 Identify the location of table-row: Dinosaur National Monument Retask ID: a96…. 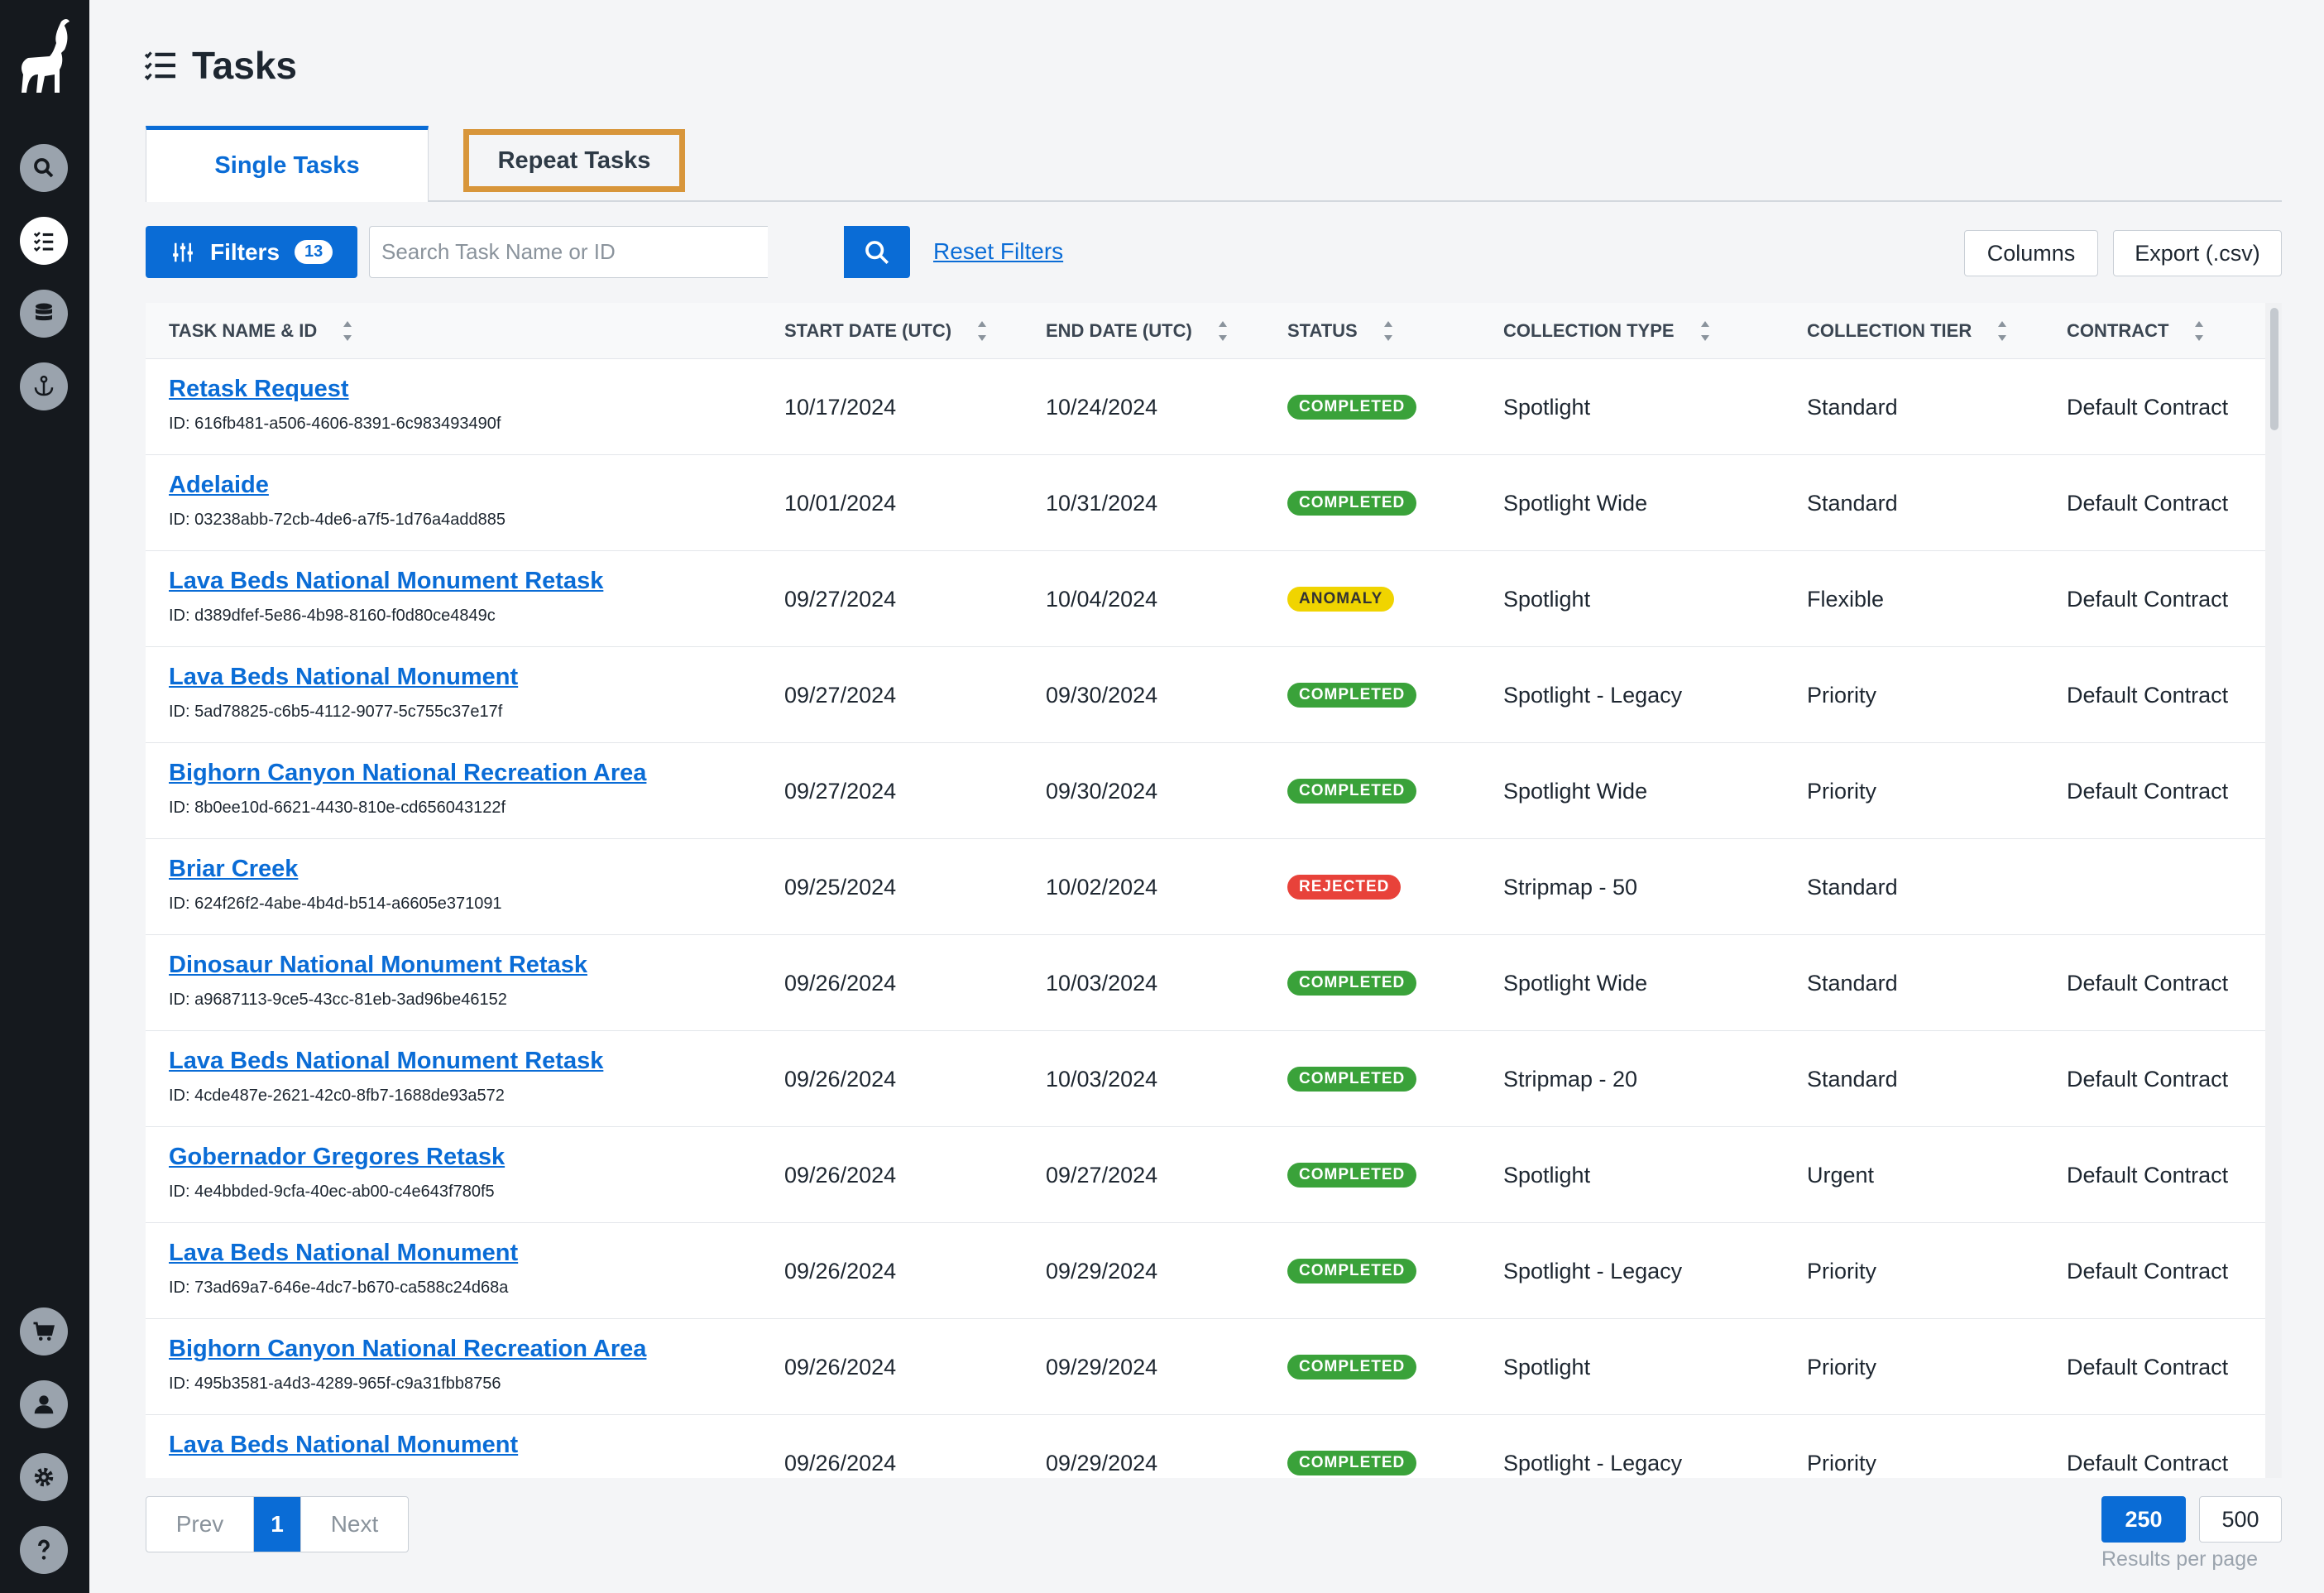
(1205, 983).